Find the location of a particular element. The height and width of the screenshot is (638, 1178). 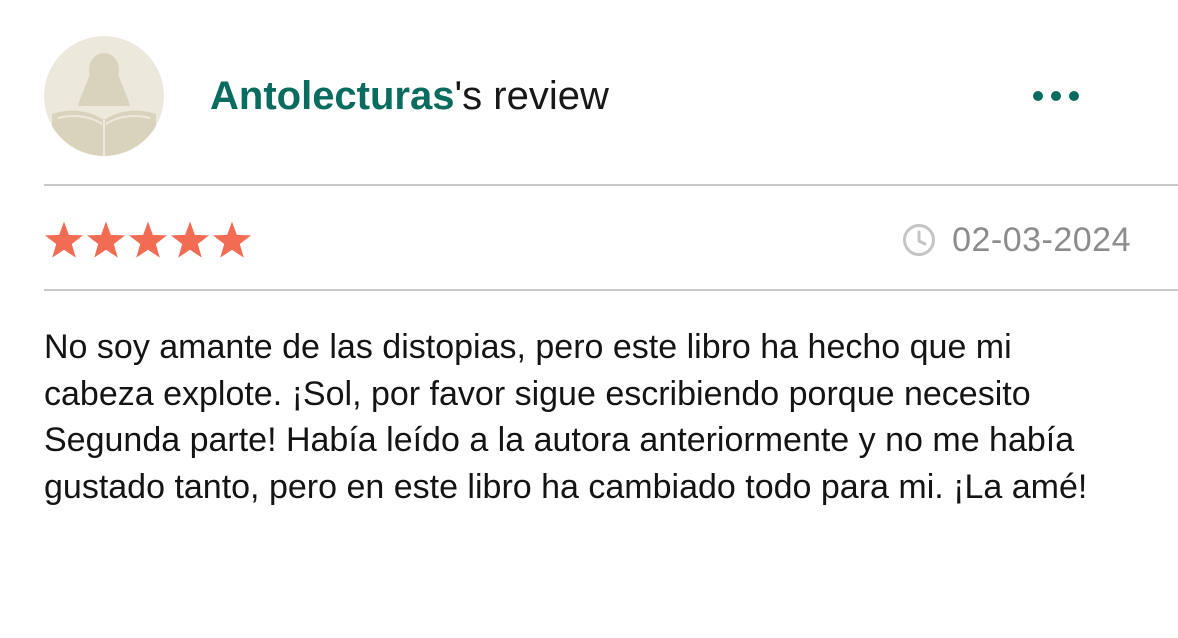

review-title: Antolecturas's review is located at coordinates (409, 96).